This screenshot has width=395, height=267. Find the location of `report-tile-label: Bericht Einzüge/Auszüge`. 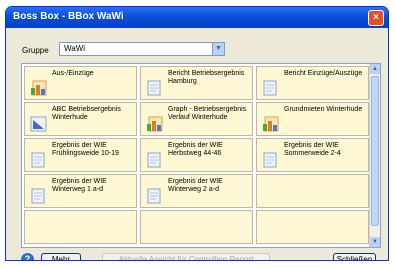

report-tile-label: Bericht Einzüge/Auszüge is located at coordinates (323, 73).